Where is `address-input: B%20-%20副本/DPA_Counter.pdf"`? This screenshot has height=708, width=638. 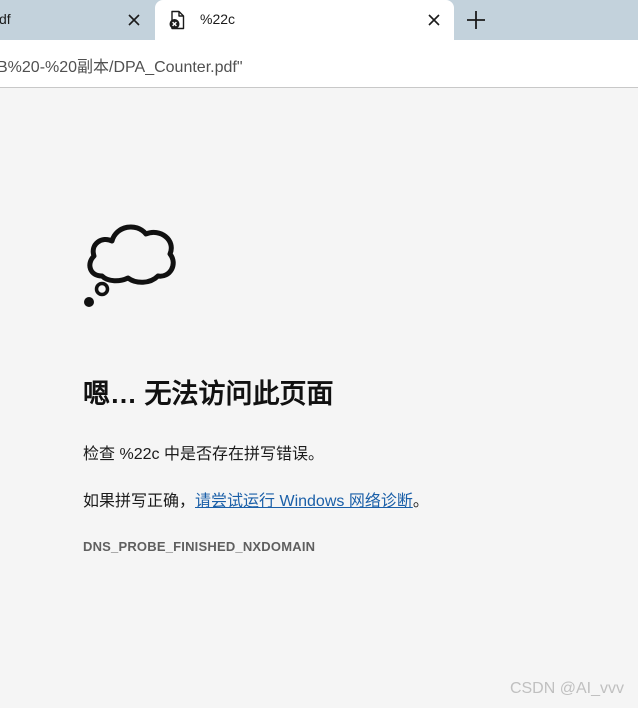 address-input: B%20-%20副本/DPA_Counter.pdf" is located at coordinates (319, 62).